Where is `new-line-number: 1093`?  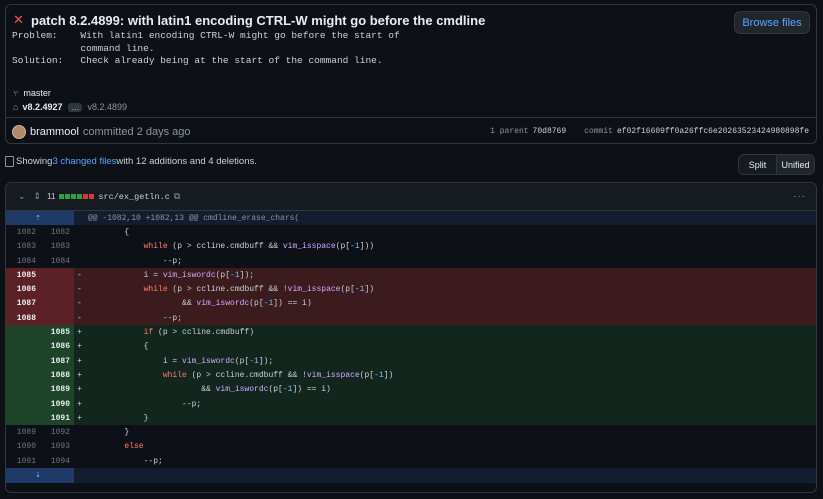
new-line-number: 1093 is located at coordinates (57, 447).